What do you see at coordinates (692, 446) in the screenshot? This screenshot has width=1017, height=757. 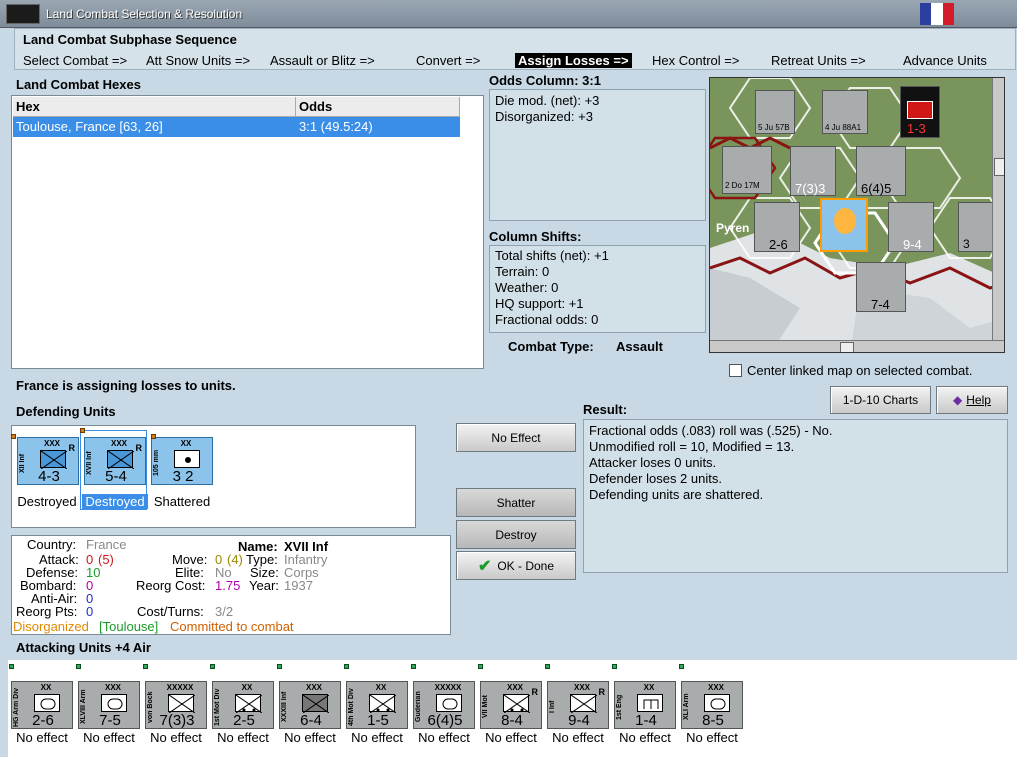 I see `result-line: Unmodified roll = 10, Modified = 13.` at bounding box center [692, 446].